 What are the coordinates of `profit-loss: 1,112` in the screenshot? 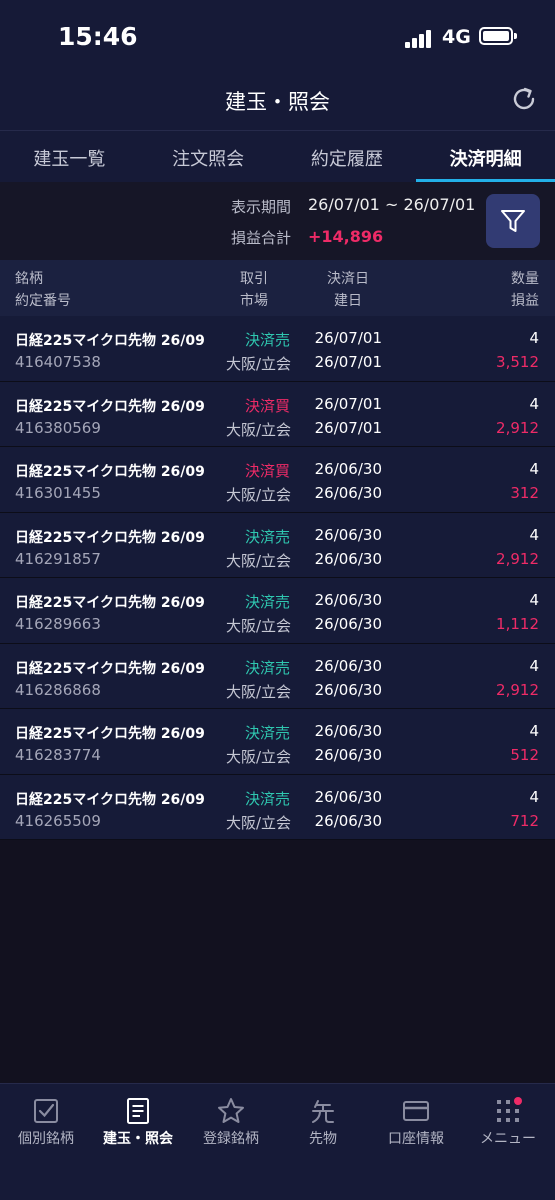 It's located at (517, 624).